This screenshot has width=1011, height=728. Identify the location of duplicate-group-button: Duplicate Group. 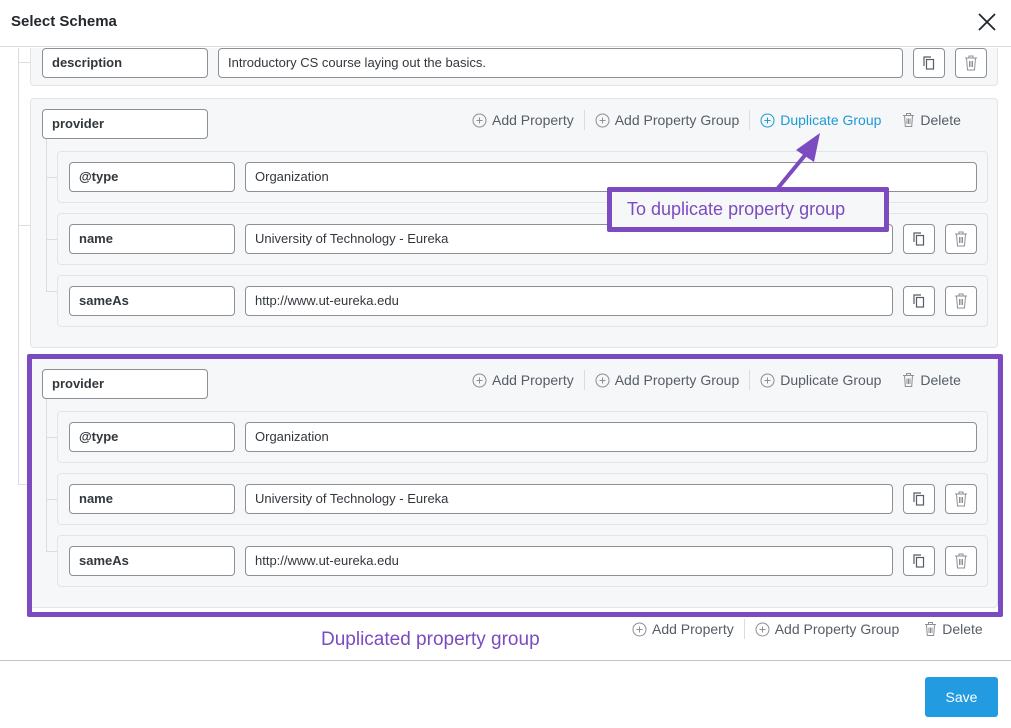
(820, 120).